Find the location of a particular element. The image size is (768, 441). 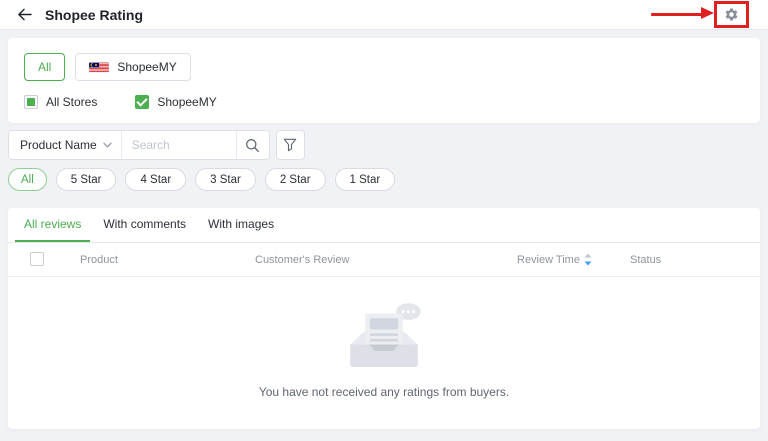

star-pill-2: 2 Star is located at coordinates (295, 179).